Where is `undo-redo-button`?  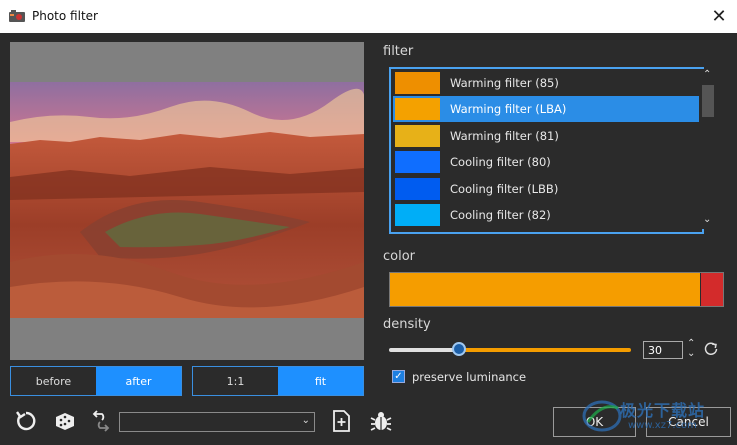
undo-redo-button is located at coordinates (101, 421).